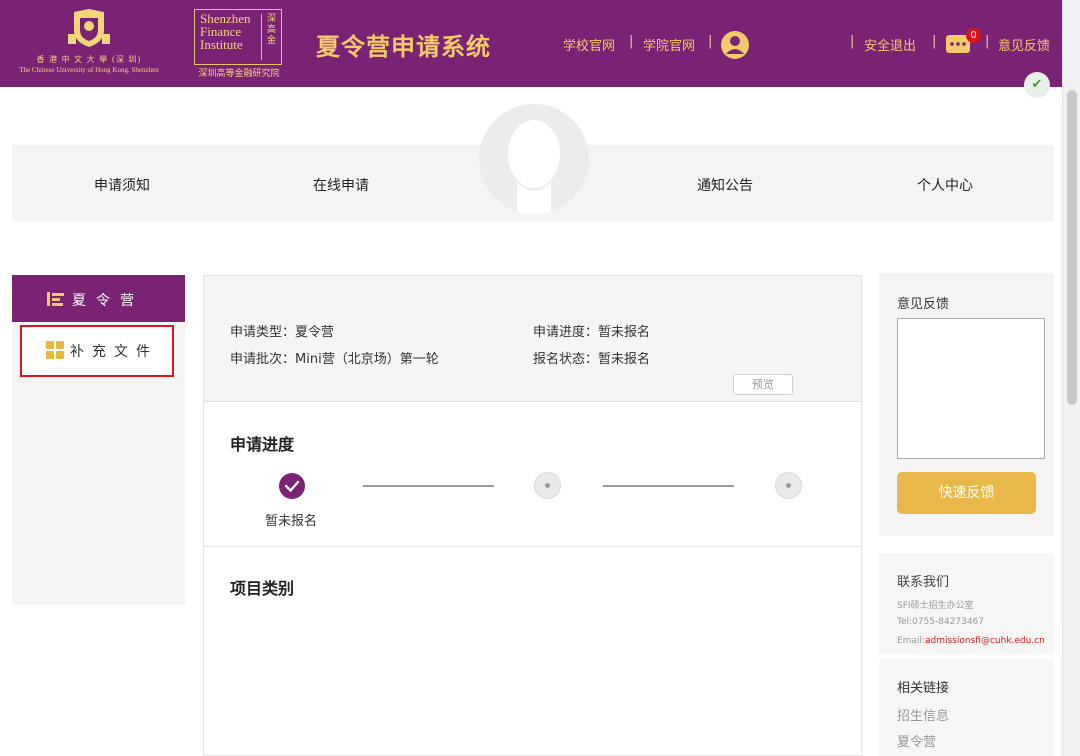  What do you see at coordinates (262, 588) in the screenshot?
I see `category-title: 项目类别` at bounding box center [262, 588].